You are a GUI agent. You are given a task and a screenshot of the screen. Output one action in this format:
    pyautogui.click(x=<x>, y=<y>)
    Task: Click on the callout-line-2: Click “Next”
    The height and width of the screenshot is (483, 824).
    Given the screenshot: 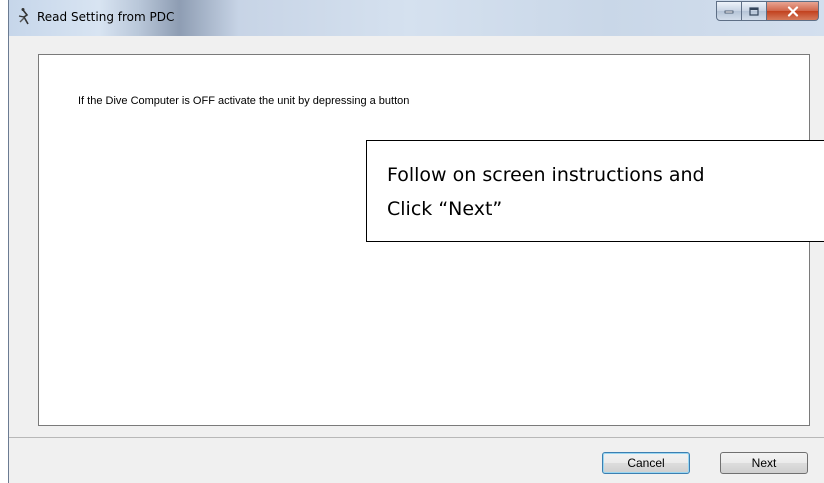 What is the action you would take?
    pyautogui.click(x=445, y=209)
    